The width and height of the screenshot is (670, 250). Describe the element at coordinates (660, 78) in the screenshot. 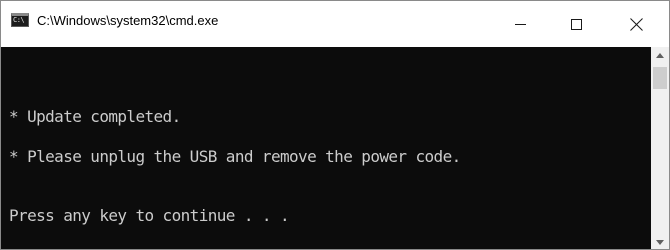

I see `scrollbar-thumb` at that location.